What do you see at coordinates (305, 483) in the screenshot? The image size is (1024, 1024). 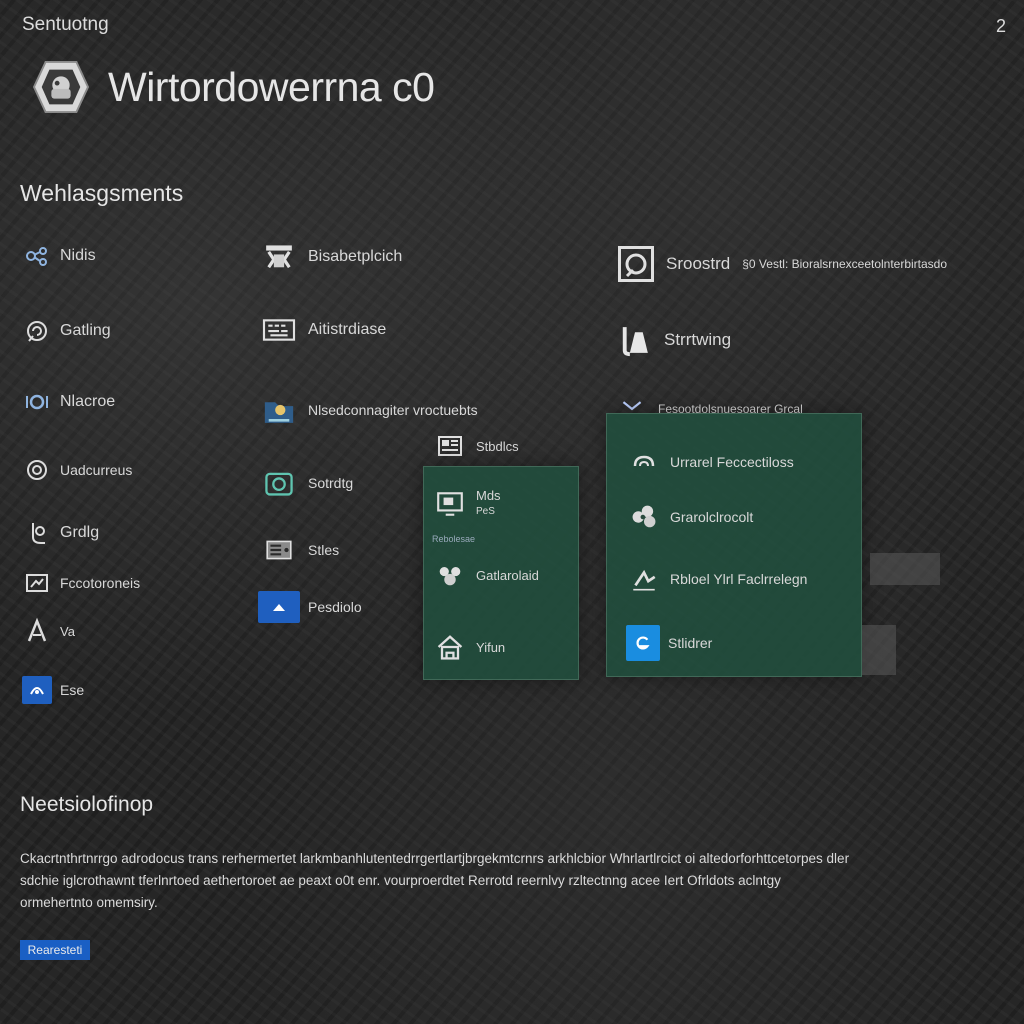 I see `settings-item-sotrdtg: Sotrdtg` at bounding box center [305, 483].